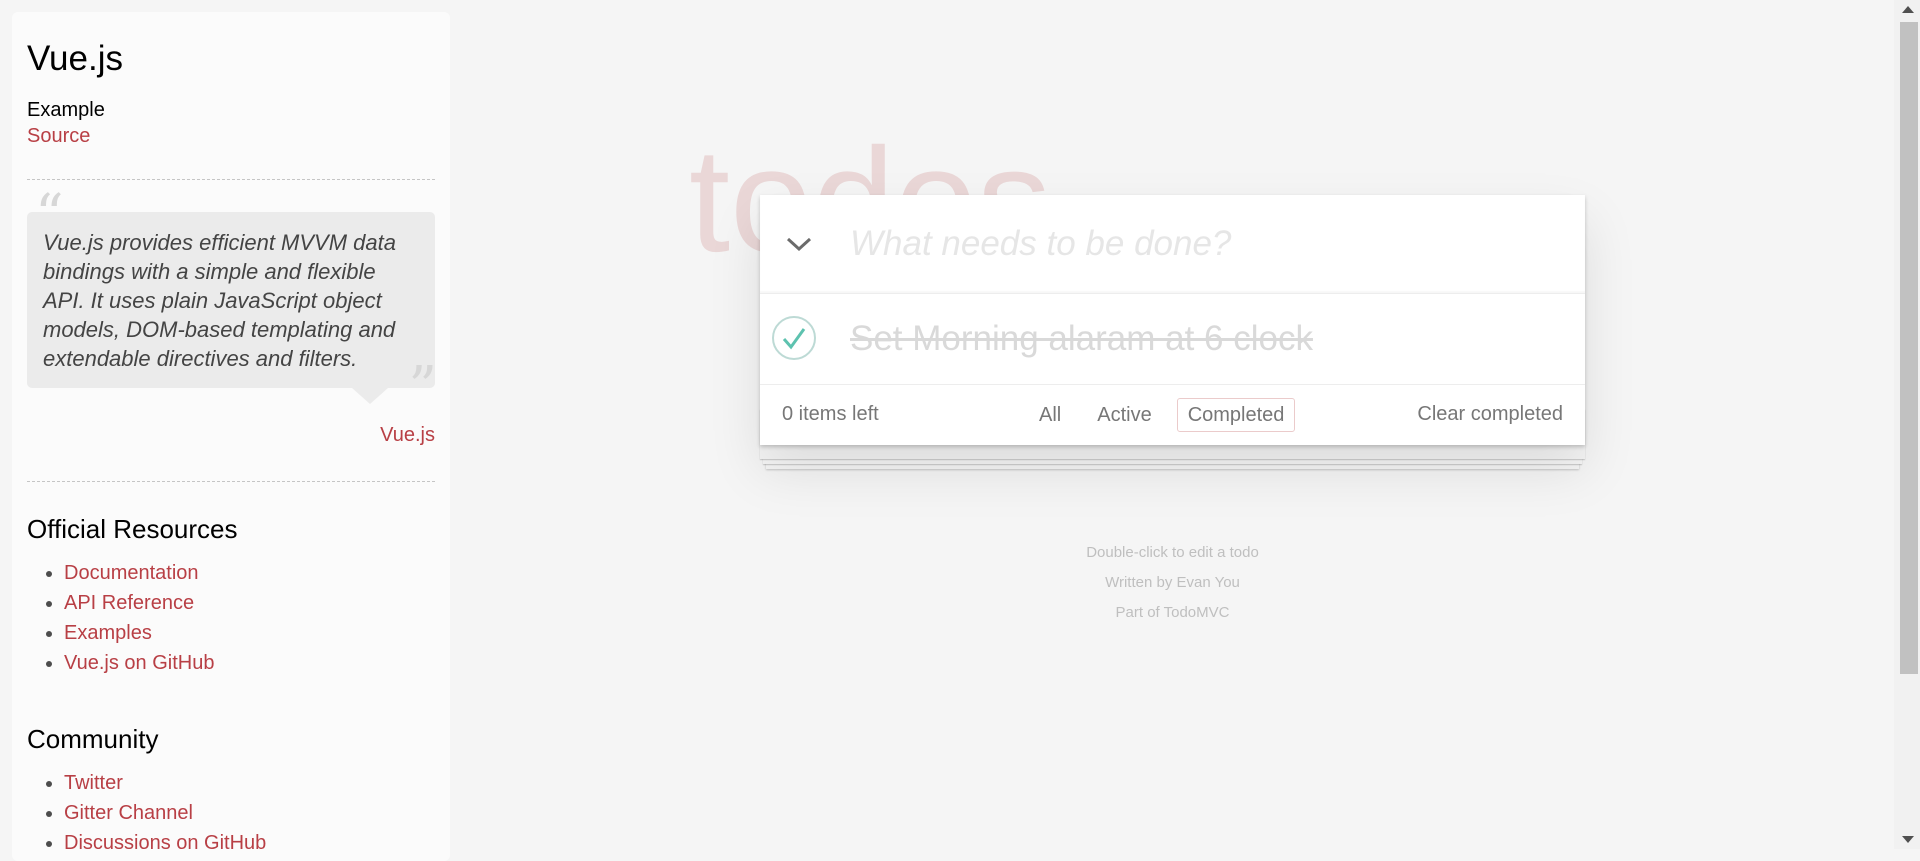 Image resolution: width=1920 pixels, height=861 pixels. I want to click on checkmark-icon, so click(794, 339).